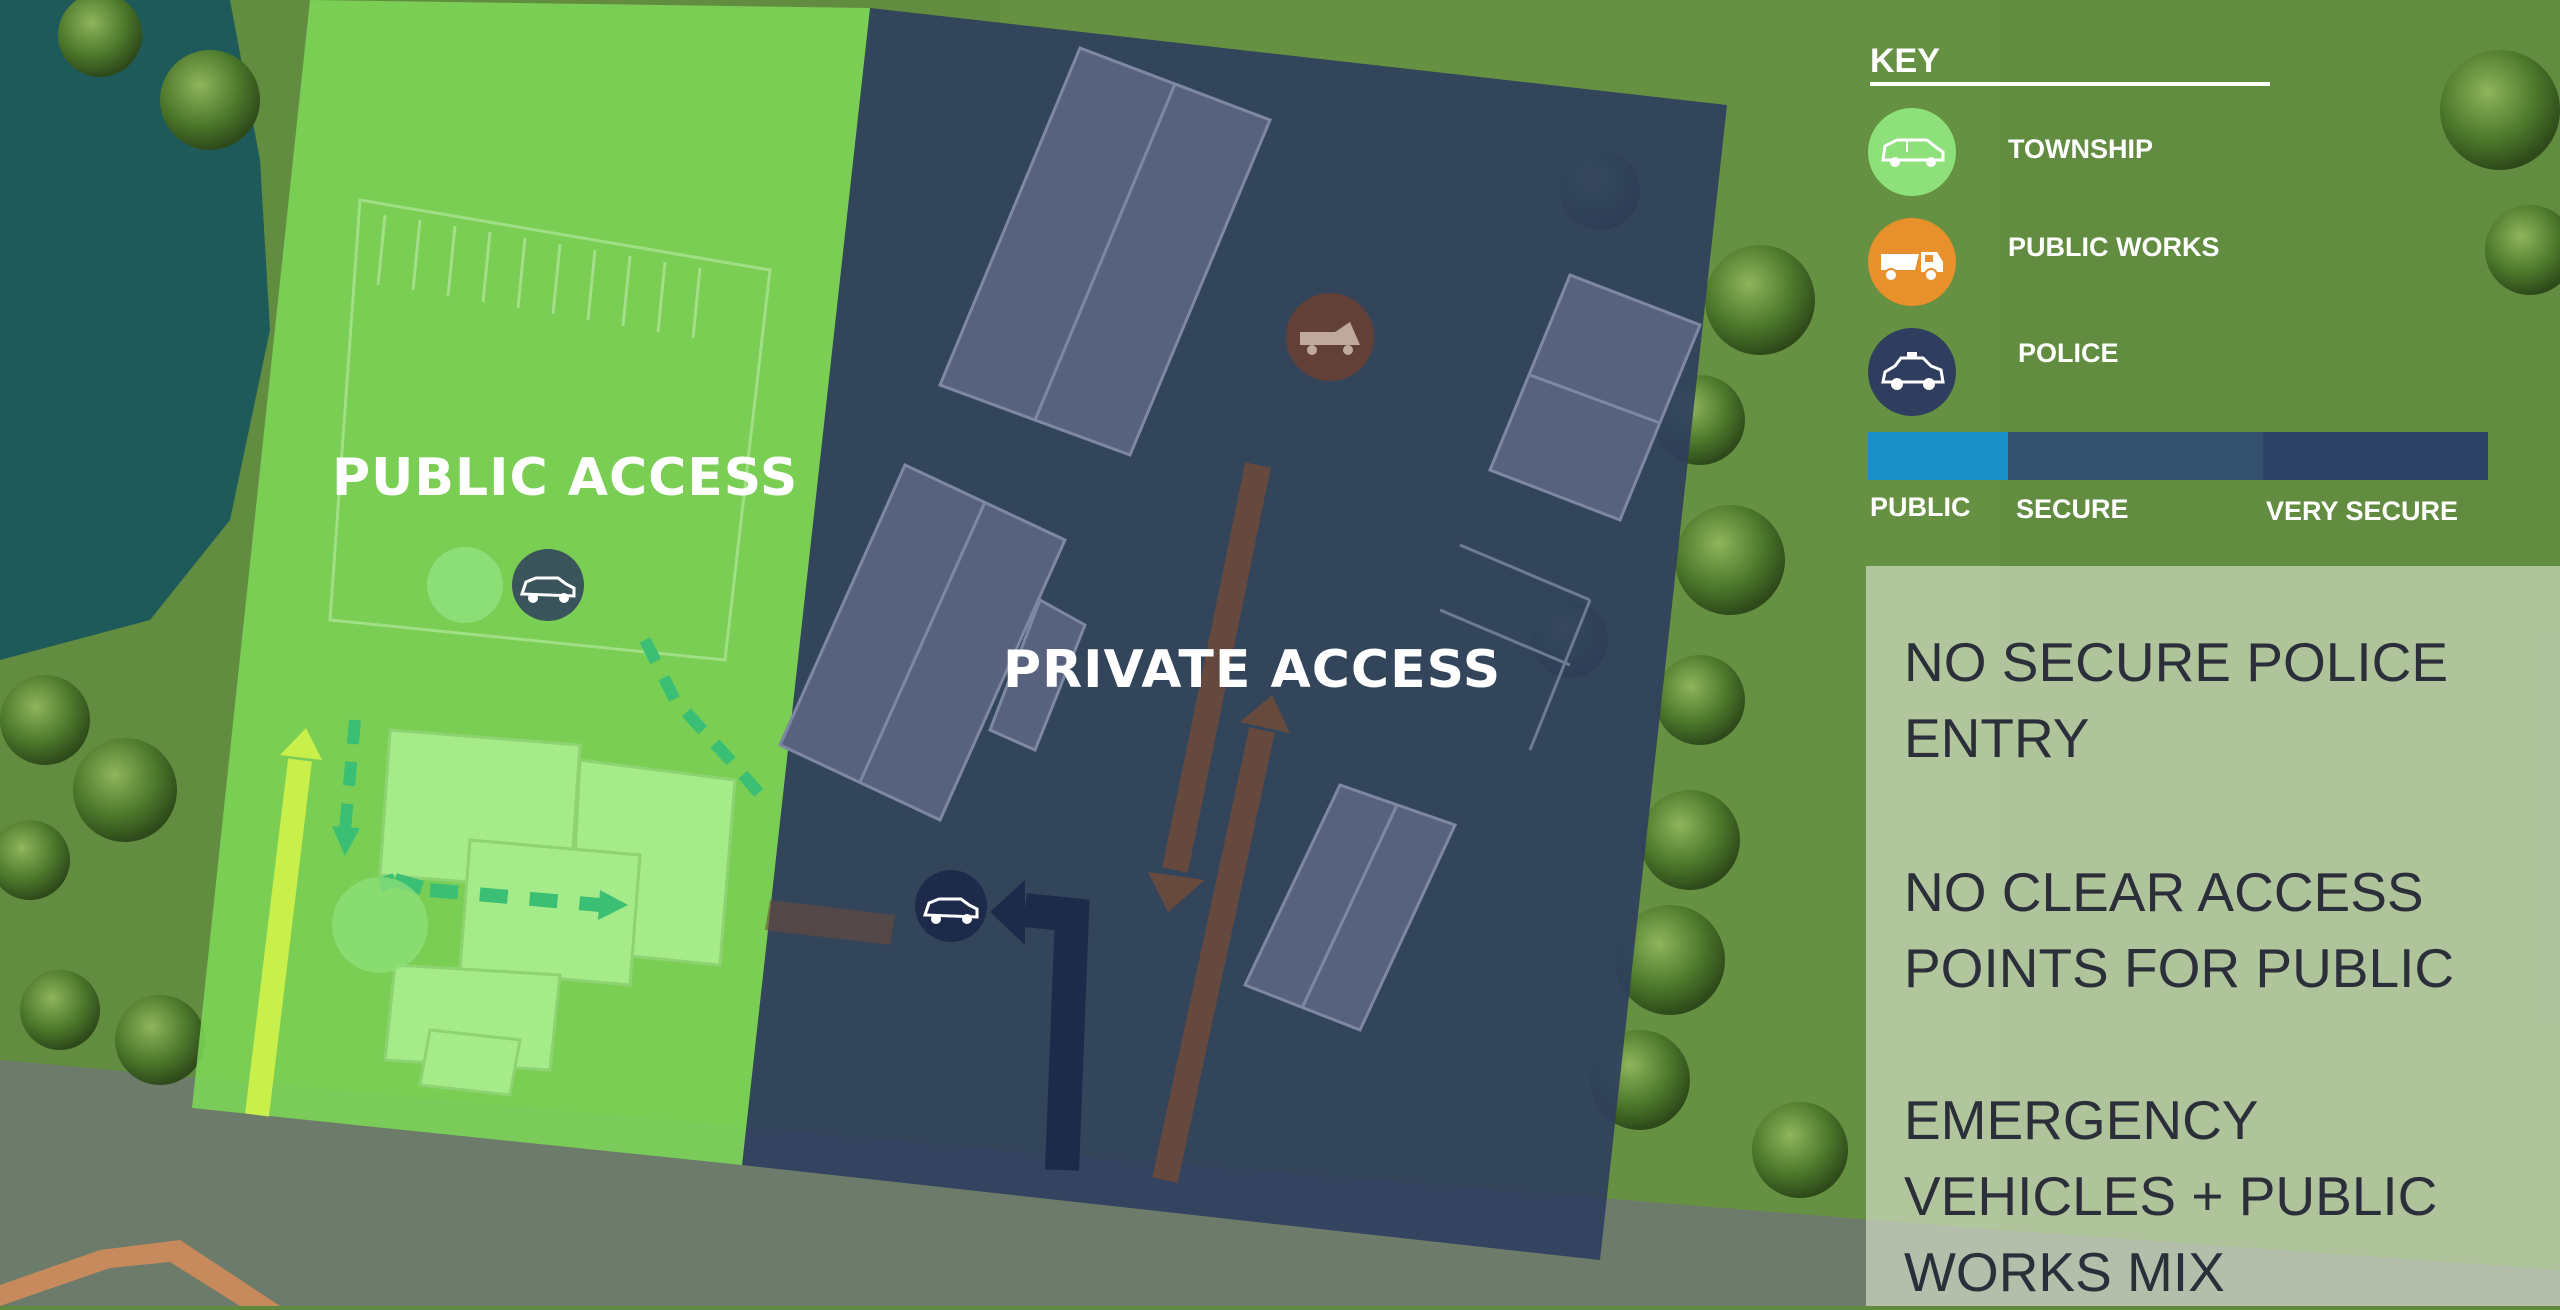 This screenshot has height=1310, width=2560. What do you see at coordinates (1912, 372) in the screenshot?
I see `police-car-icon` at bounding box center [1912, 372].